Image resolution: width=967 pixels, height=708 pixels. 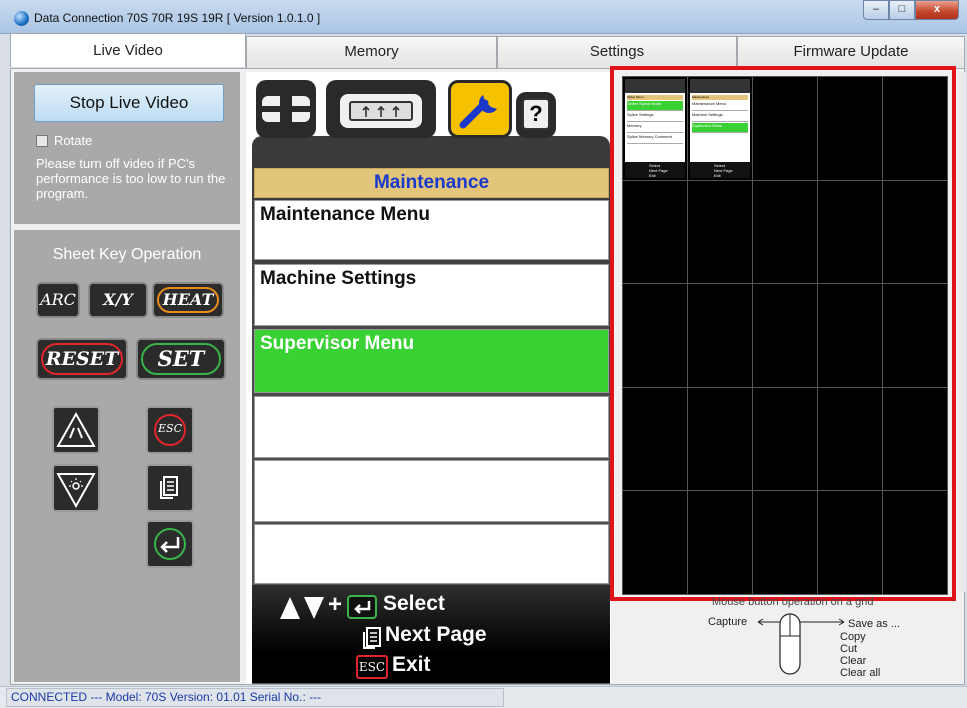 What do you see at coordinates (536, 115) in the screenshot?
I see `help-tab-button: ?` at bounding box center [536, 115].